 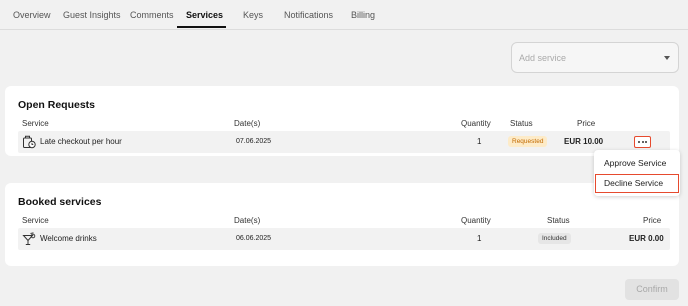 I want to click on chevron-down-icon, so click(x=667, y=58).